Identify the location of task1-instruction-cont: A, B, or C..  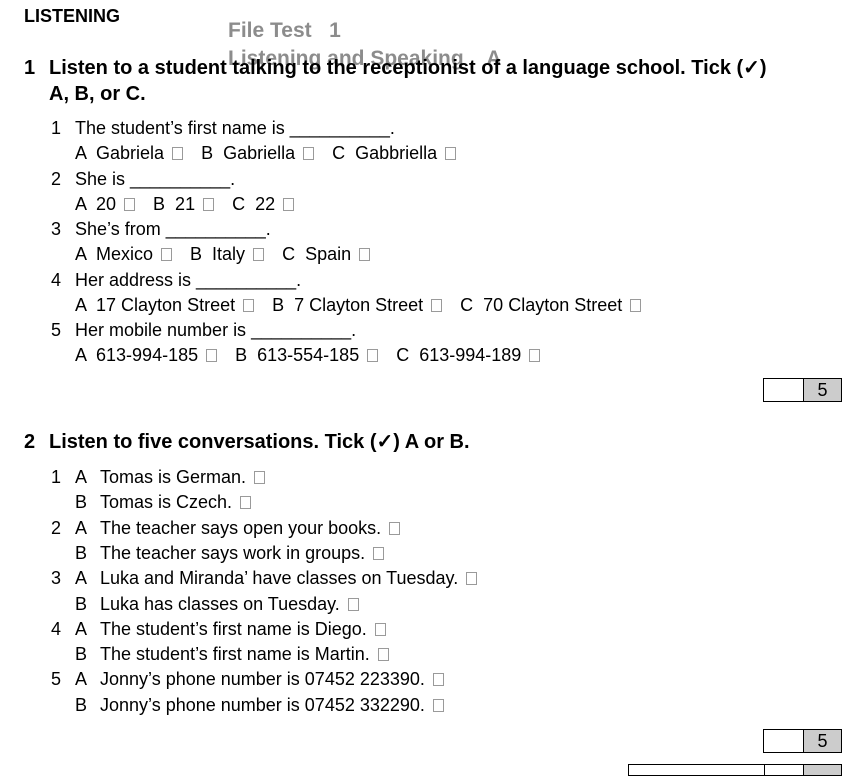
(97, 94).